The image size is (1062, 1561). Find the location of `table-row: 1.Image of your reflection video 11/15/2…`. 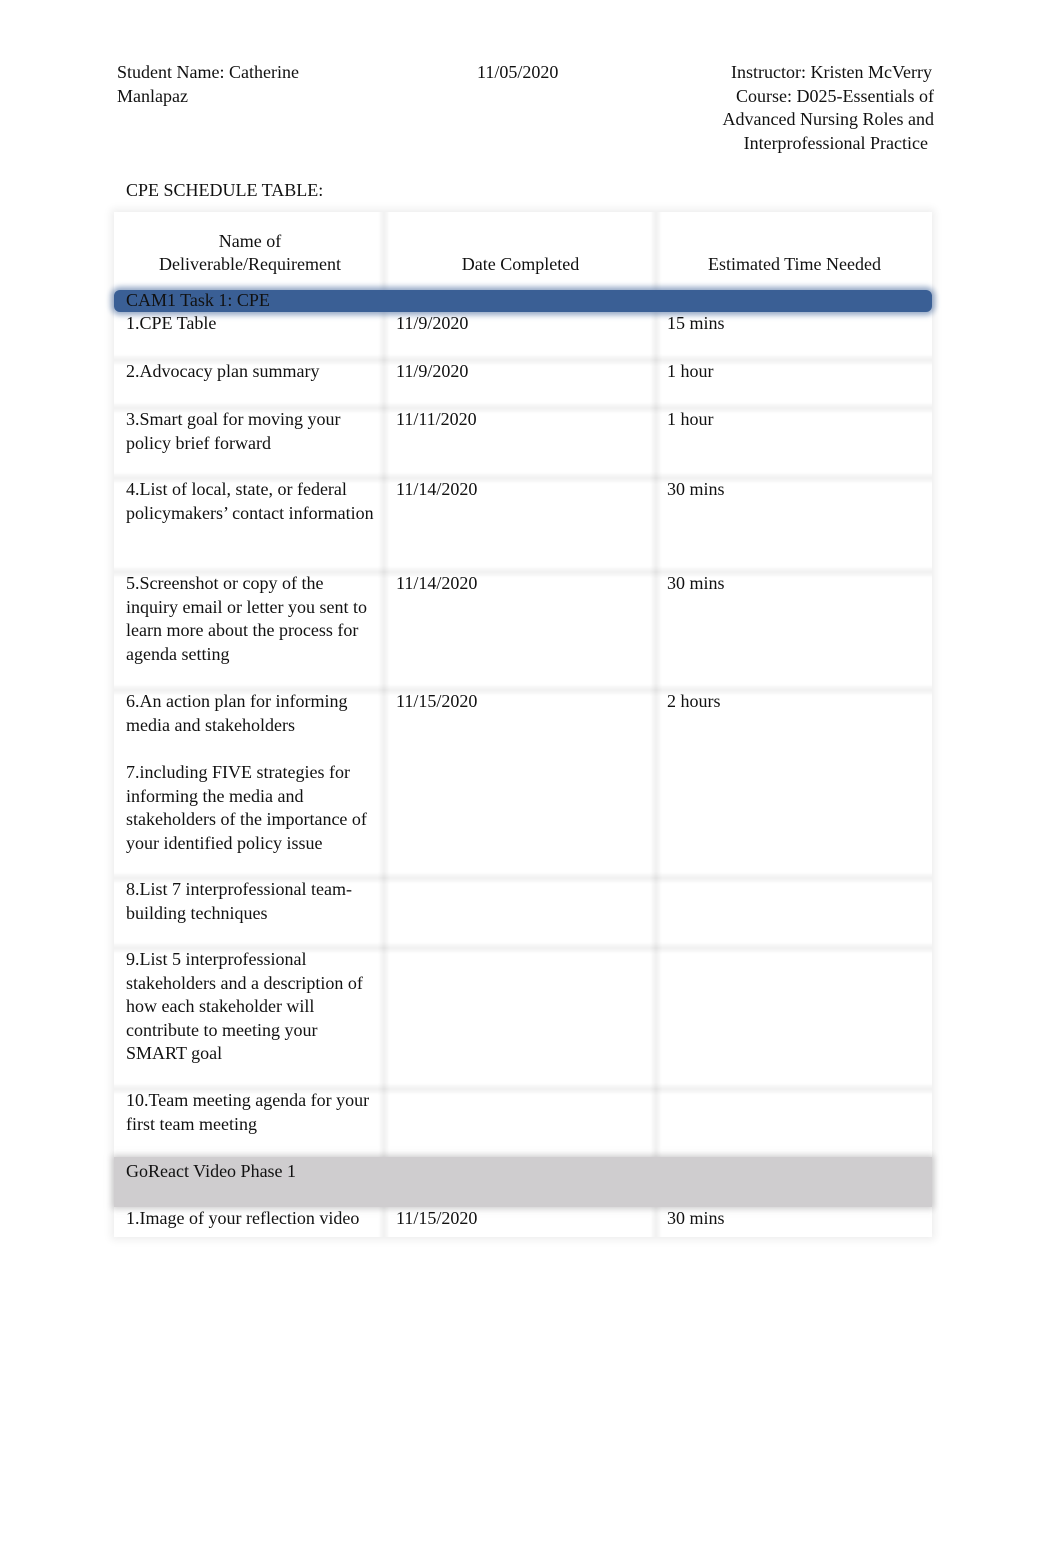

table-row: 1.Image of your reflection video 11/15/2… is located at coordinates (523, 1222).